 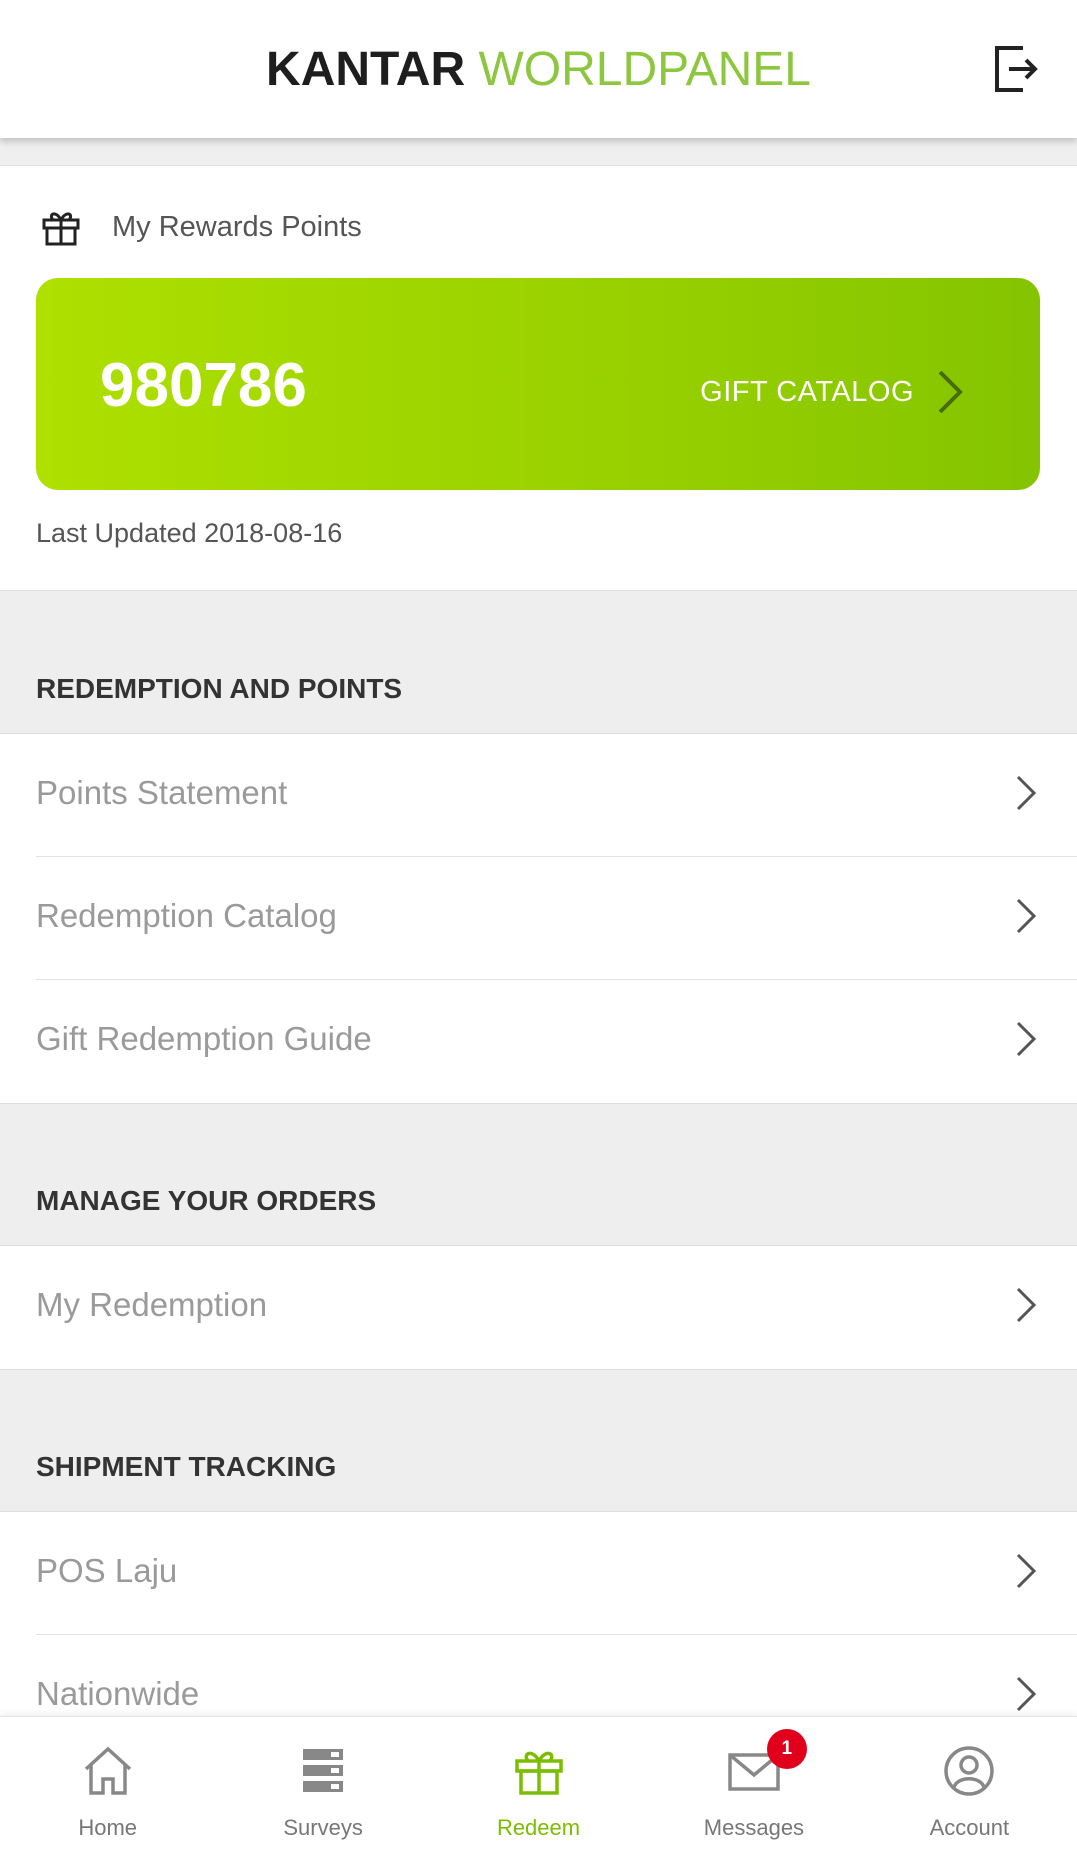 What do you see at coordinates (538, 1827) in the screenshot?
I see `nav-label: Redeem` at bounding box center [538, 1827].